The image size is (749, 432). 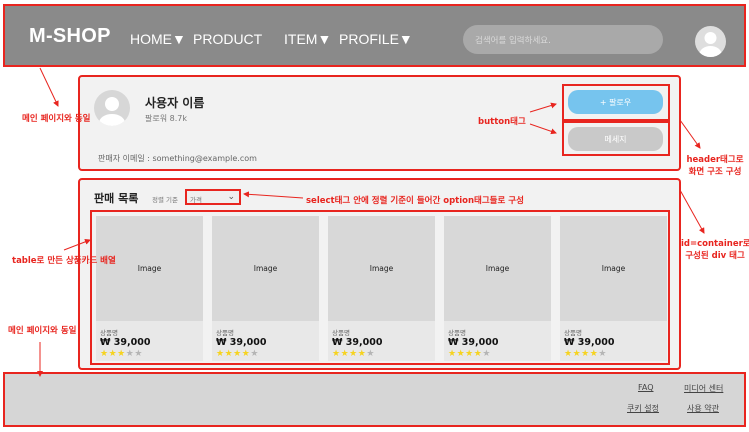 What do you see at coordinates (646, 387) in the screenshot?
I see `footer-link-faq: FAQ` at bounding box center [646, 387].